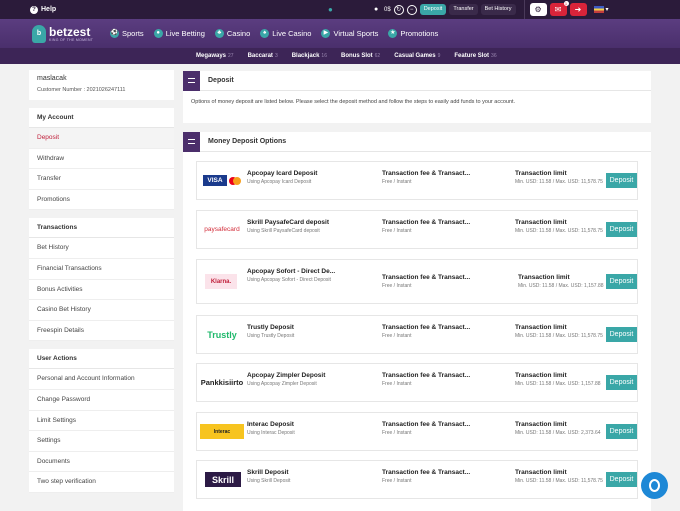  Describe the element at coordinates (289, 280) in the screenshot. I see `method-subtitle: Using Apcopay Sofort - Direct Deposit` at that location.